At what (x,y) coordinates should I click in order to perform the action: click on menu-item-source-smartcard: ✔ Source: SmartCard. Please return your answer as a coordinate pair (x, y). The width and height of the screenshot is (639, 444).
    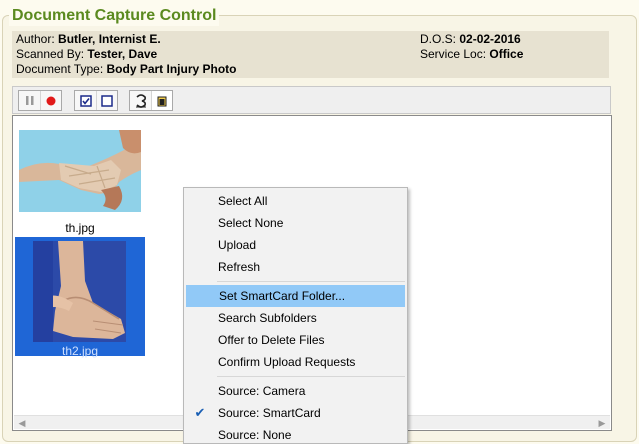
    Looking at the image, I should click on (295, 413).